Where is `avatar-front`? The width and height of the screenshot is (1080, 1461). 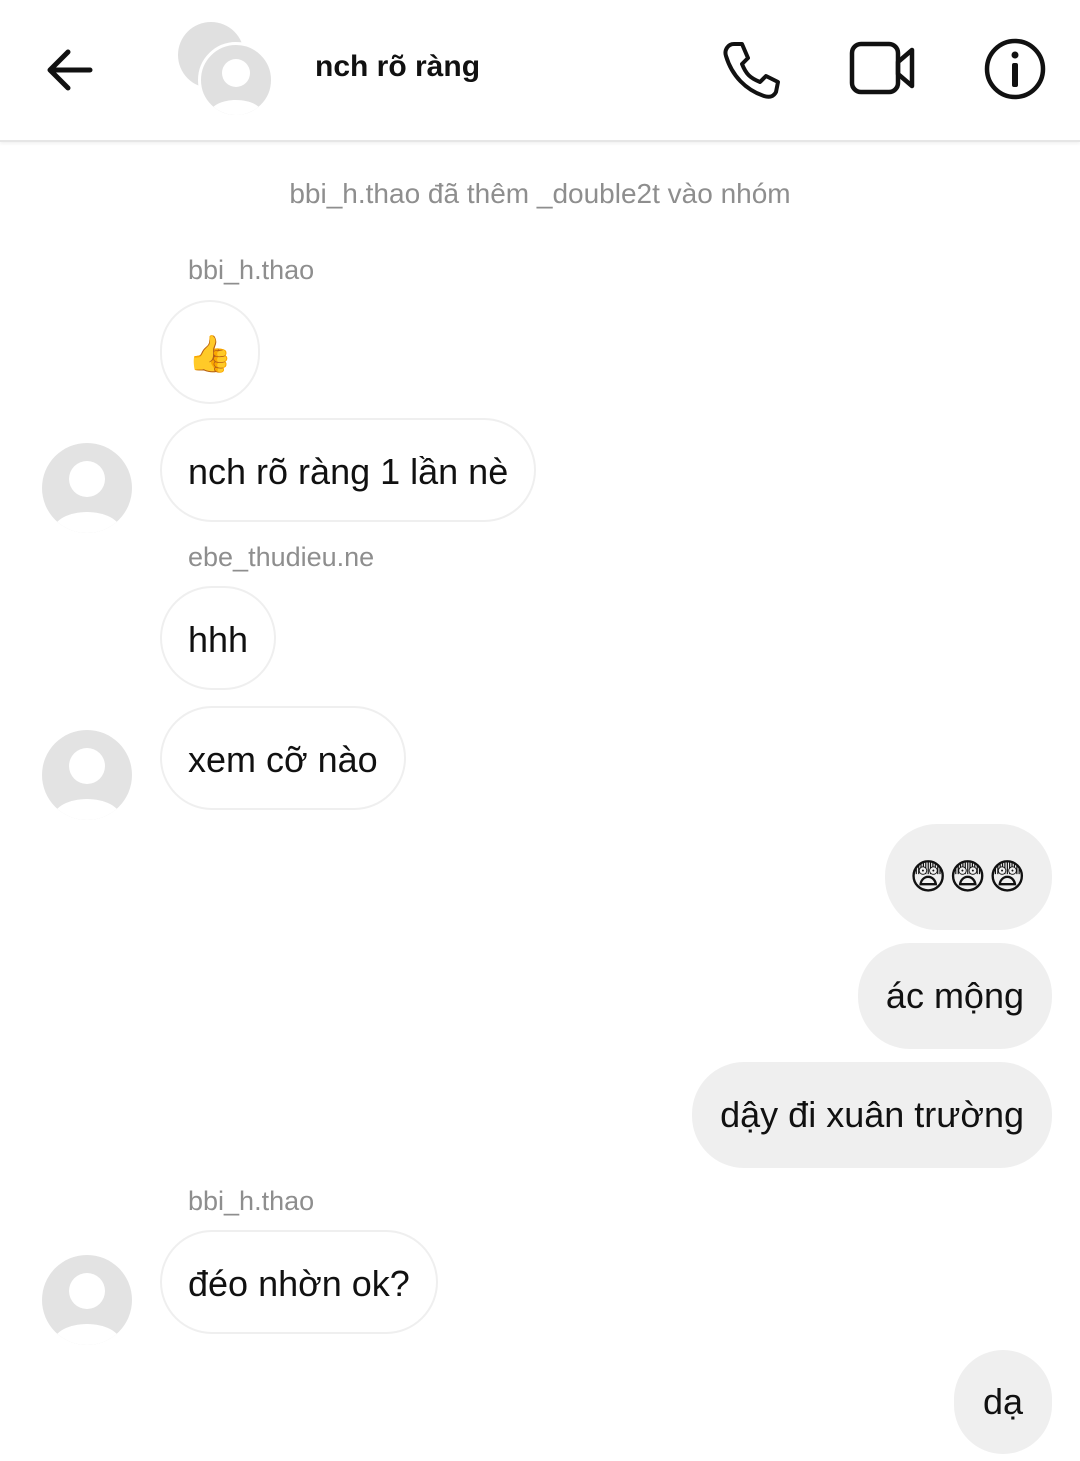
avatar-front is located at coordinates (236, 80).